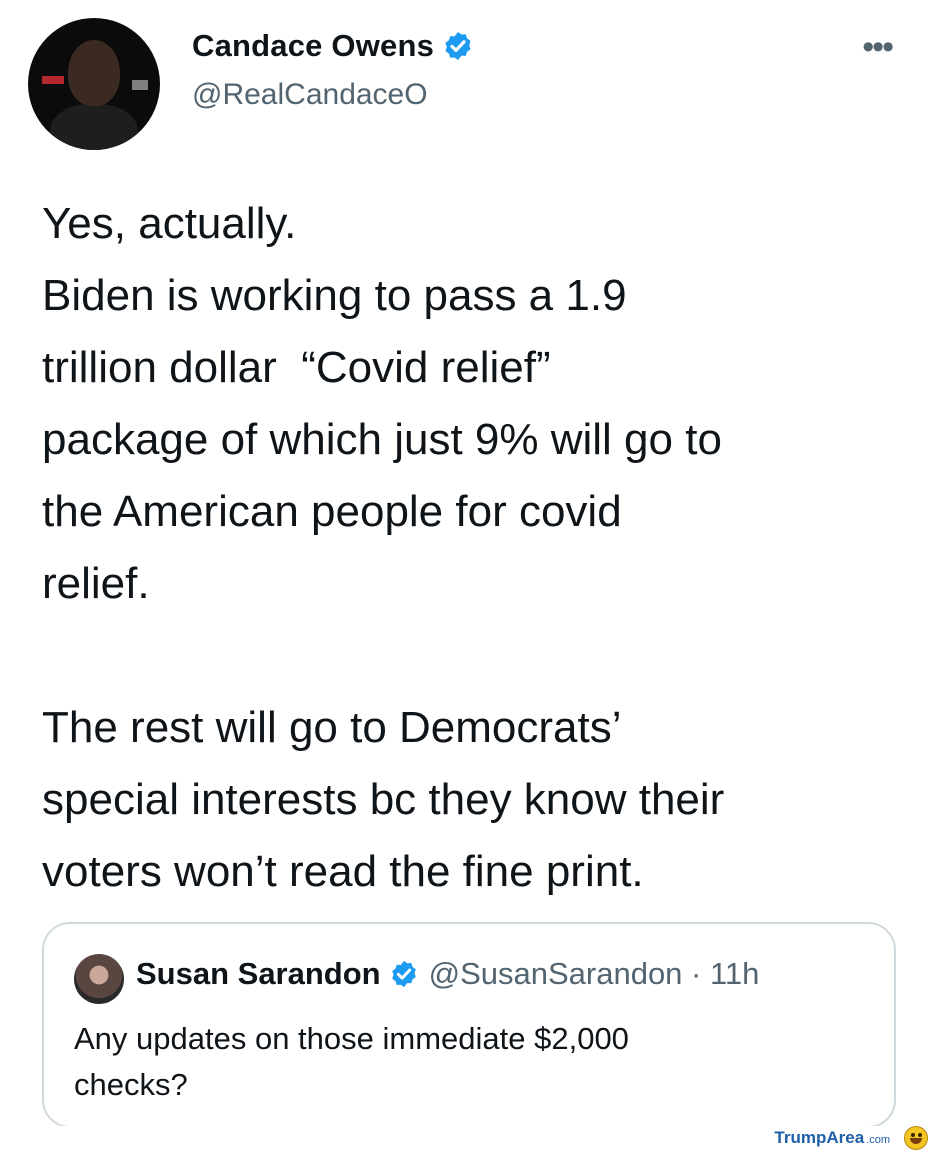 This screenshot has width=940, height=1150. Describe the element at coordinates (94, 127) in the screenshot. I see `avatar-shoulders` at that location.